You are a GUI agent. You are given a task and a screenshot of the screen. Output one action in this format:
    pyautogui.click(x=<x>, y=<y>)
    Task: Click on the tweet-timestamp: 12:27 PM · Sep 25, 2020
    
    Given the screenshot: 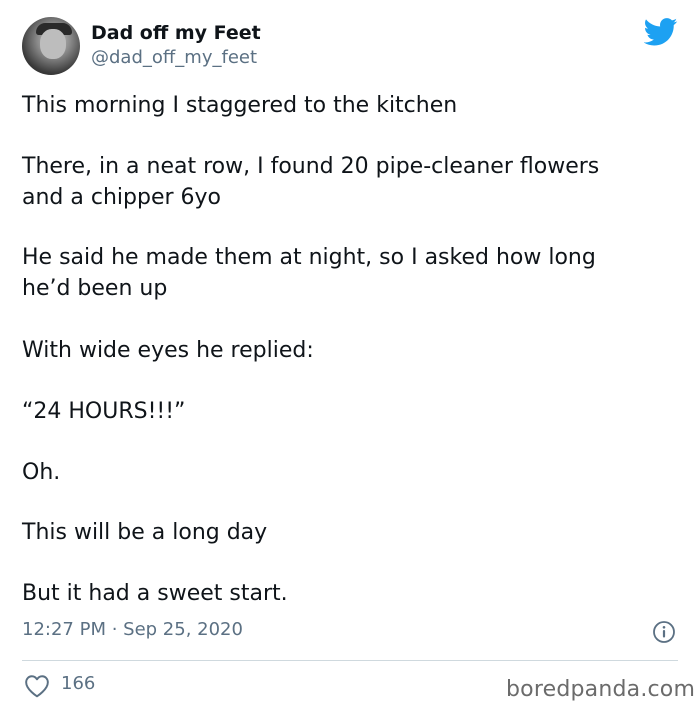 What is the action you would take?
    pyautogui.click(x=132, y=629)
    